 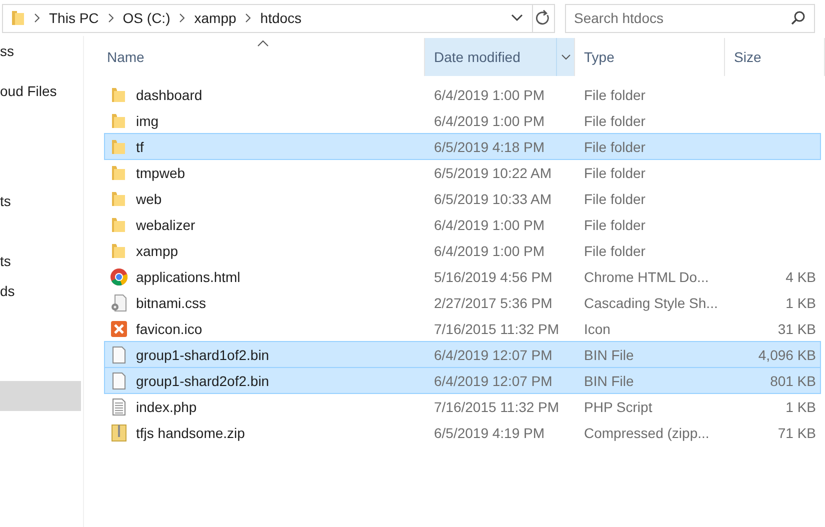 What do you see at coordinates (618, 406) in the screenshot?
I see `file-type: PHP Script` at bounding box center [618, 406].